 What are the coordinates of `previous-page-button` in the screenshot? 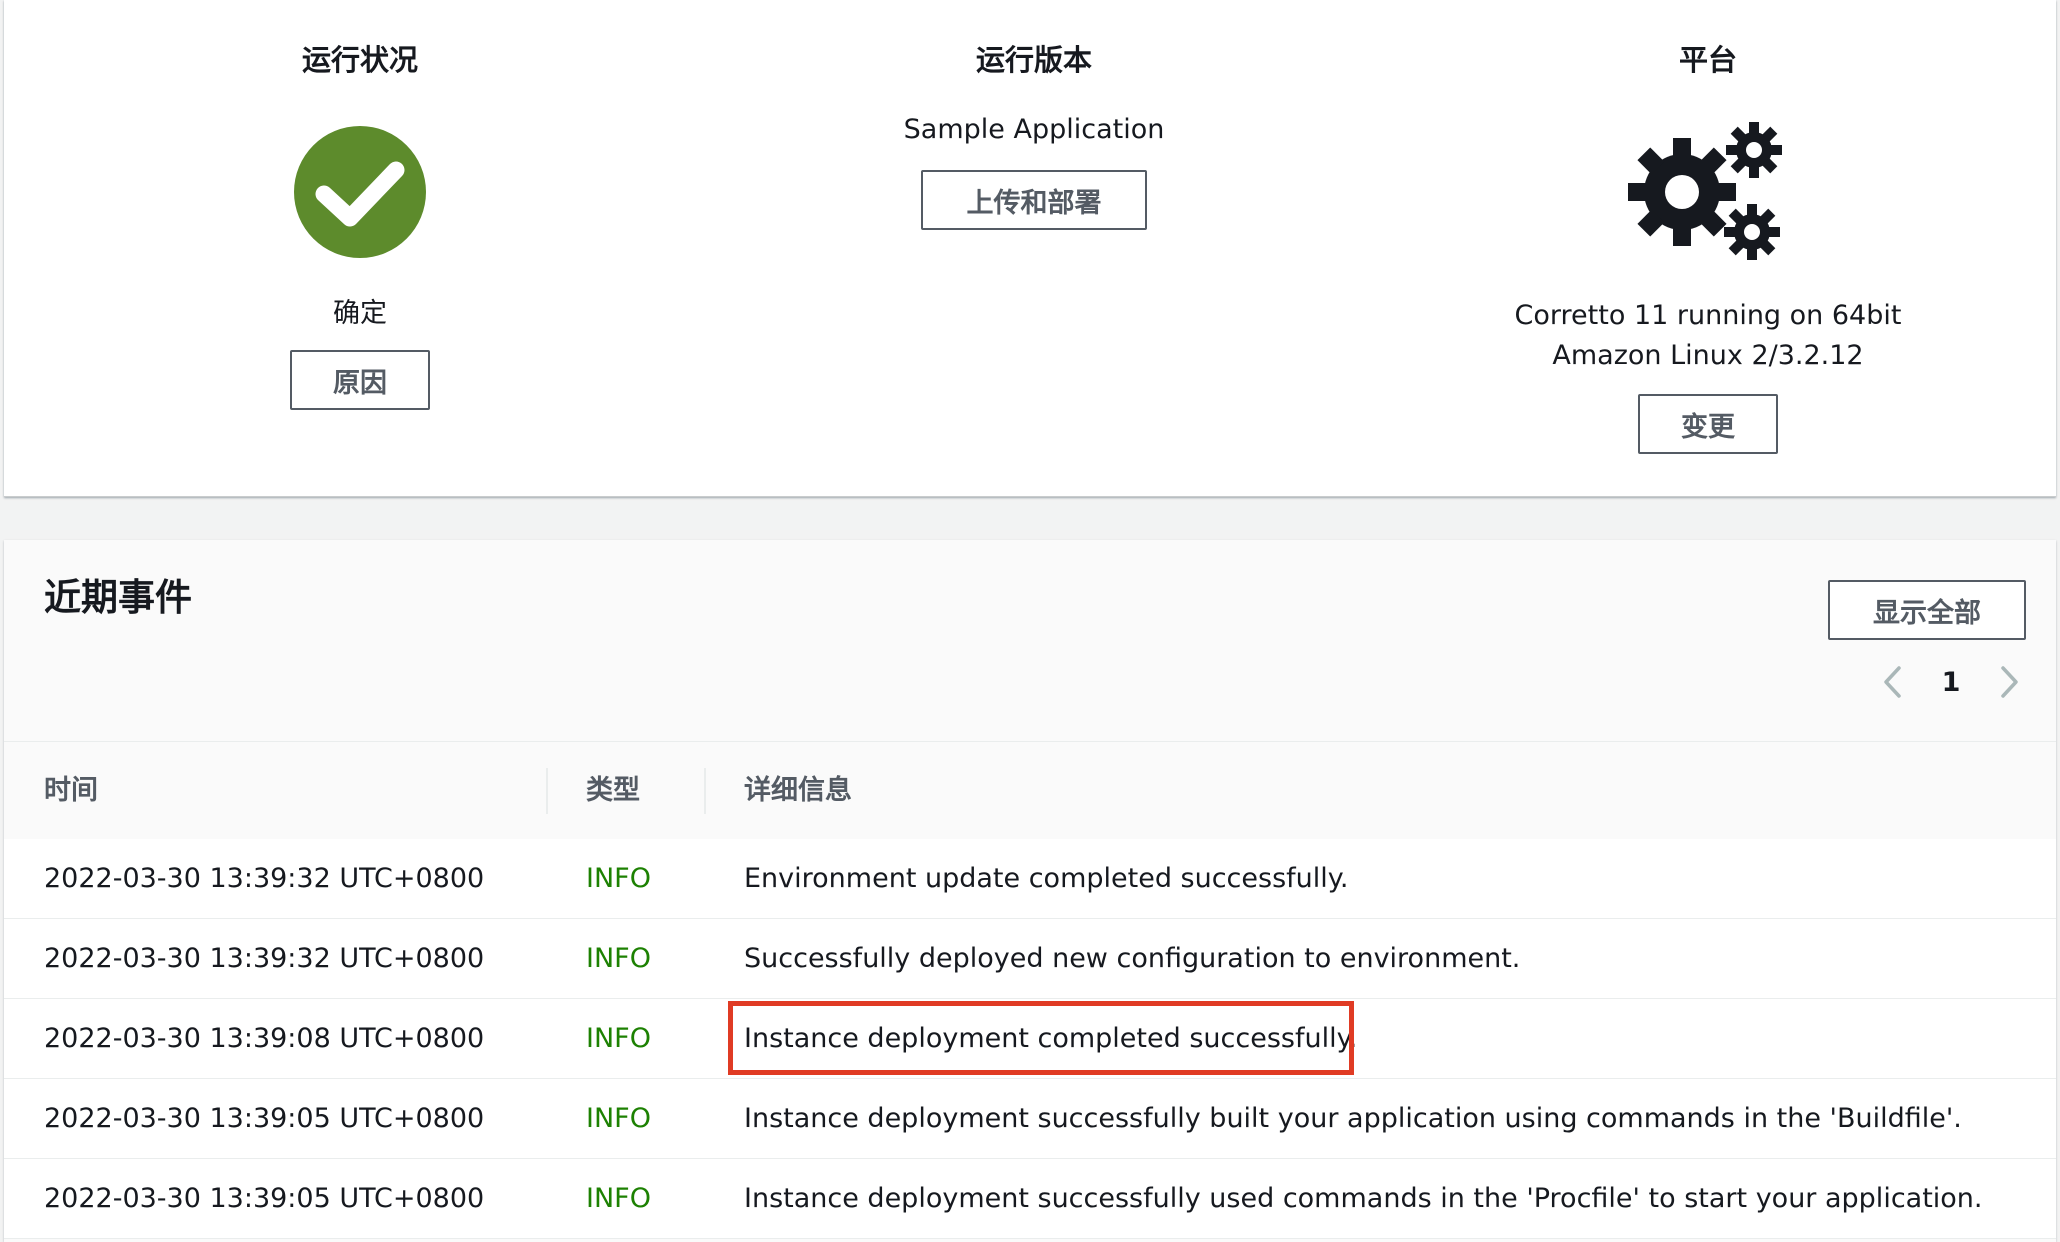 It's located at (1892, 682).